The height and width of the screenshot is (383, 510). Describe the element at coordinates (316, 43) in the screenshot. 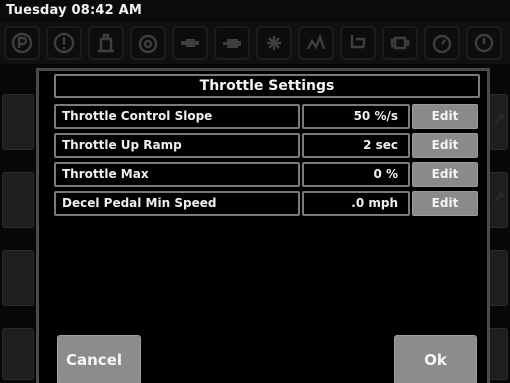

I see `regen-icon` at that location.